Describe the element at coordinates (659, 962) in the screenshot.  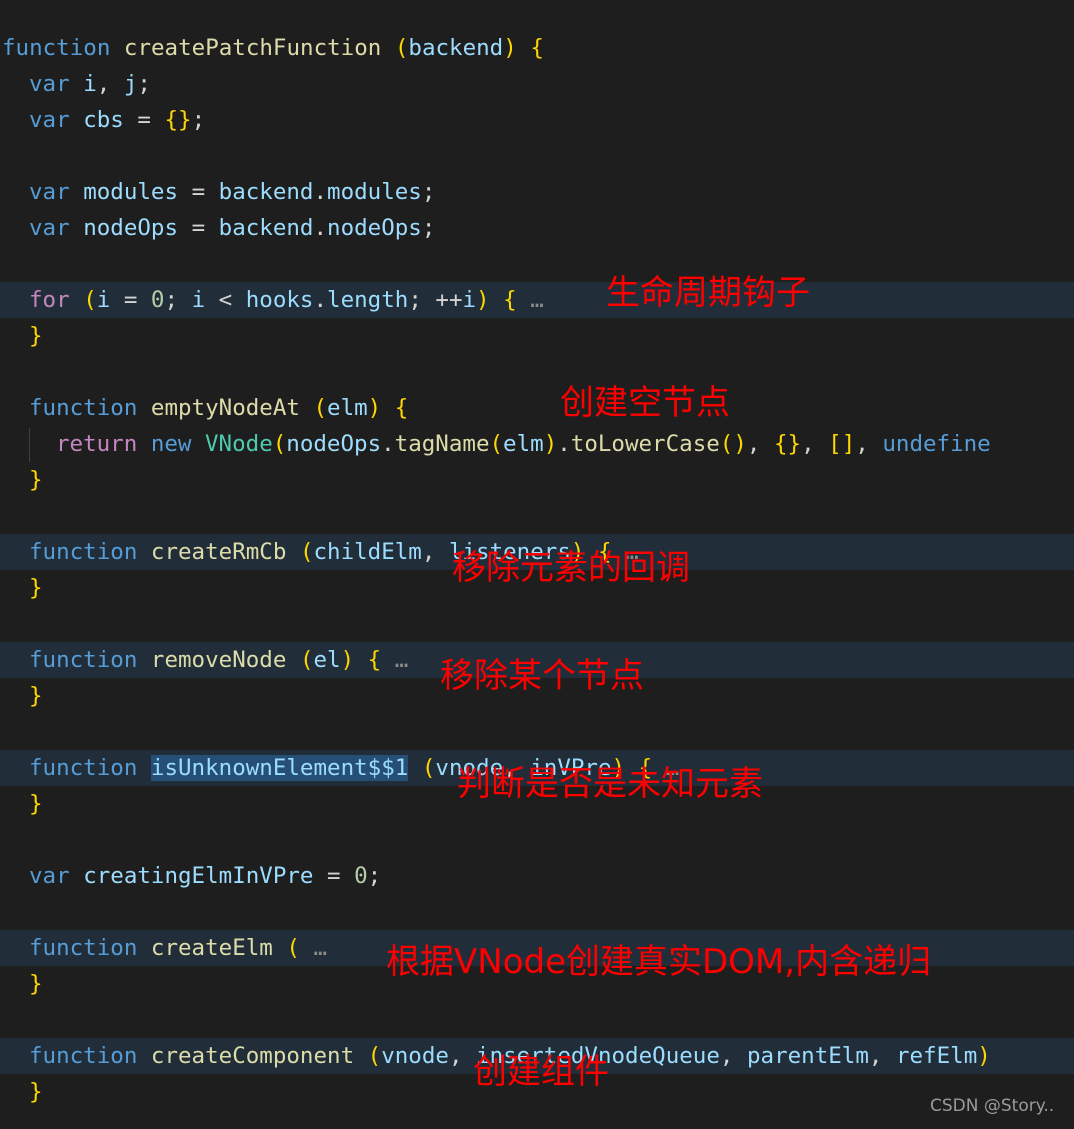
I see `annotation-6: 根据VNode创建真实DOM,内含递归` at that location.